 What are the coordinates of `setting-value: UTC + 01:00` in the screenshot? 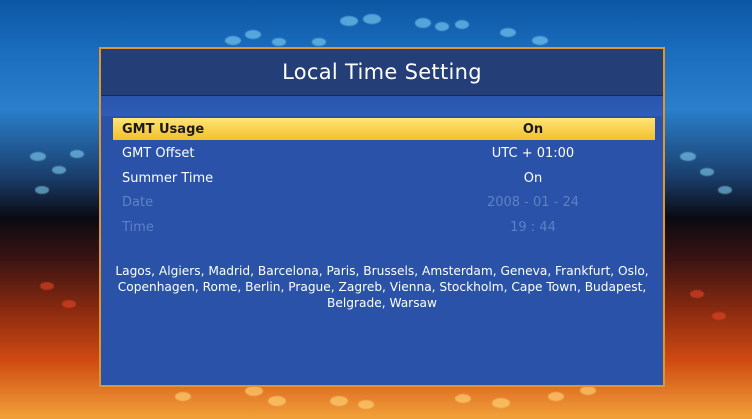 It's located at (533, 153).